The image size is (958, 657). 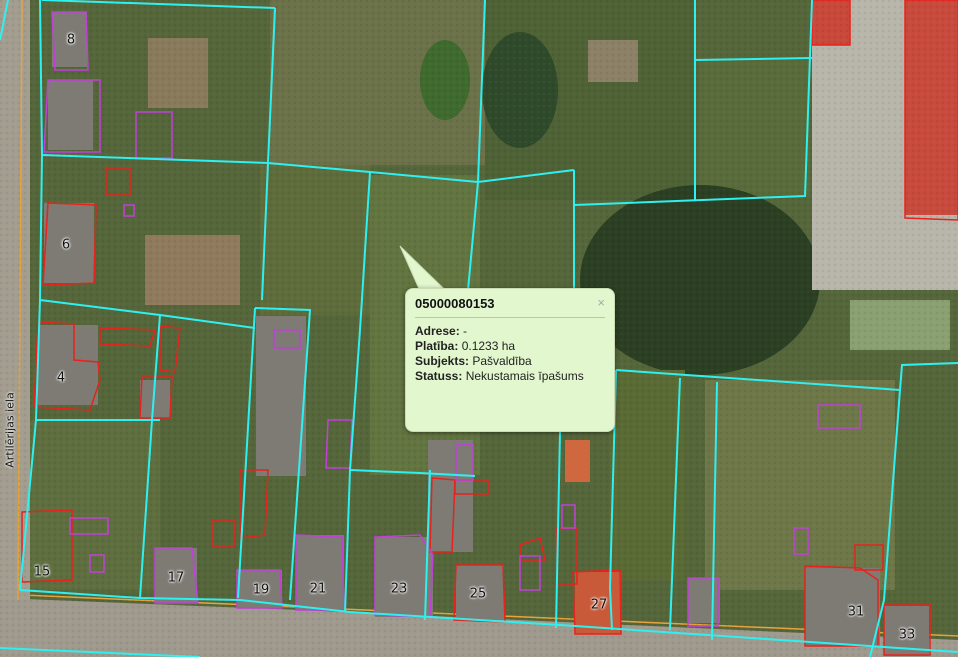 I want to click on parcel-number-4: 4, so click(x=61, y=378).